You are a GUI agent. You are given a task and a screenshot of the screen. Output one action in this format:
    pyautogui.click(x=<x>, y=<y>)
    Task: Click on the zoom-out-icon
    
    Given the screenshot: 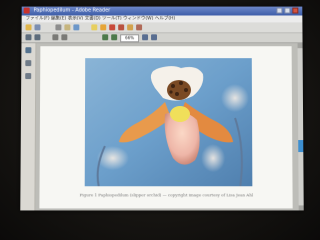 What is the action you would take?
    pyautogui.click(x=105, y=37)
    